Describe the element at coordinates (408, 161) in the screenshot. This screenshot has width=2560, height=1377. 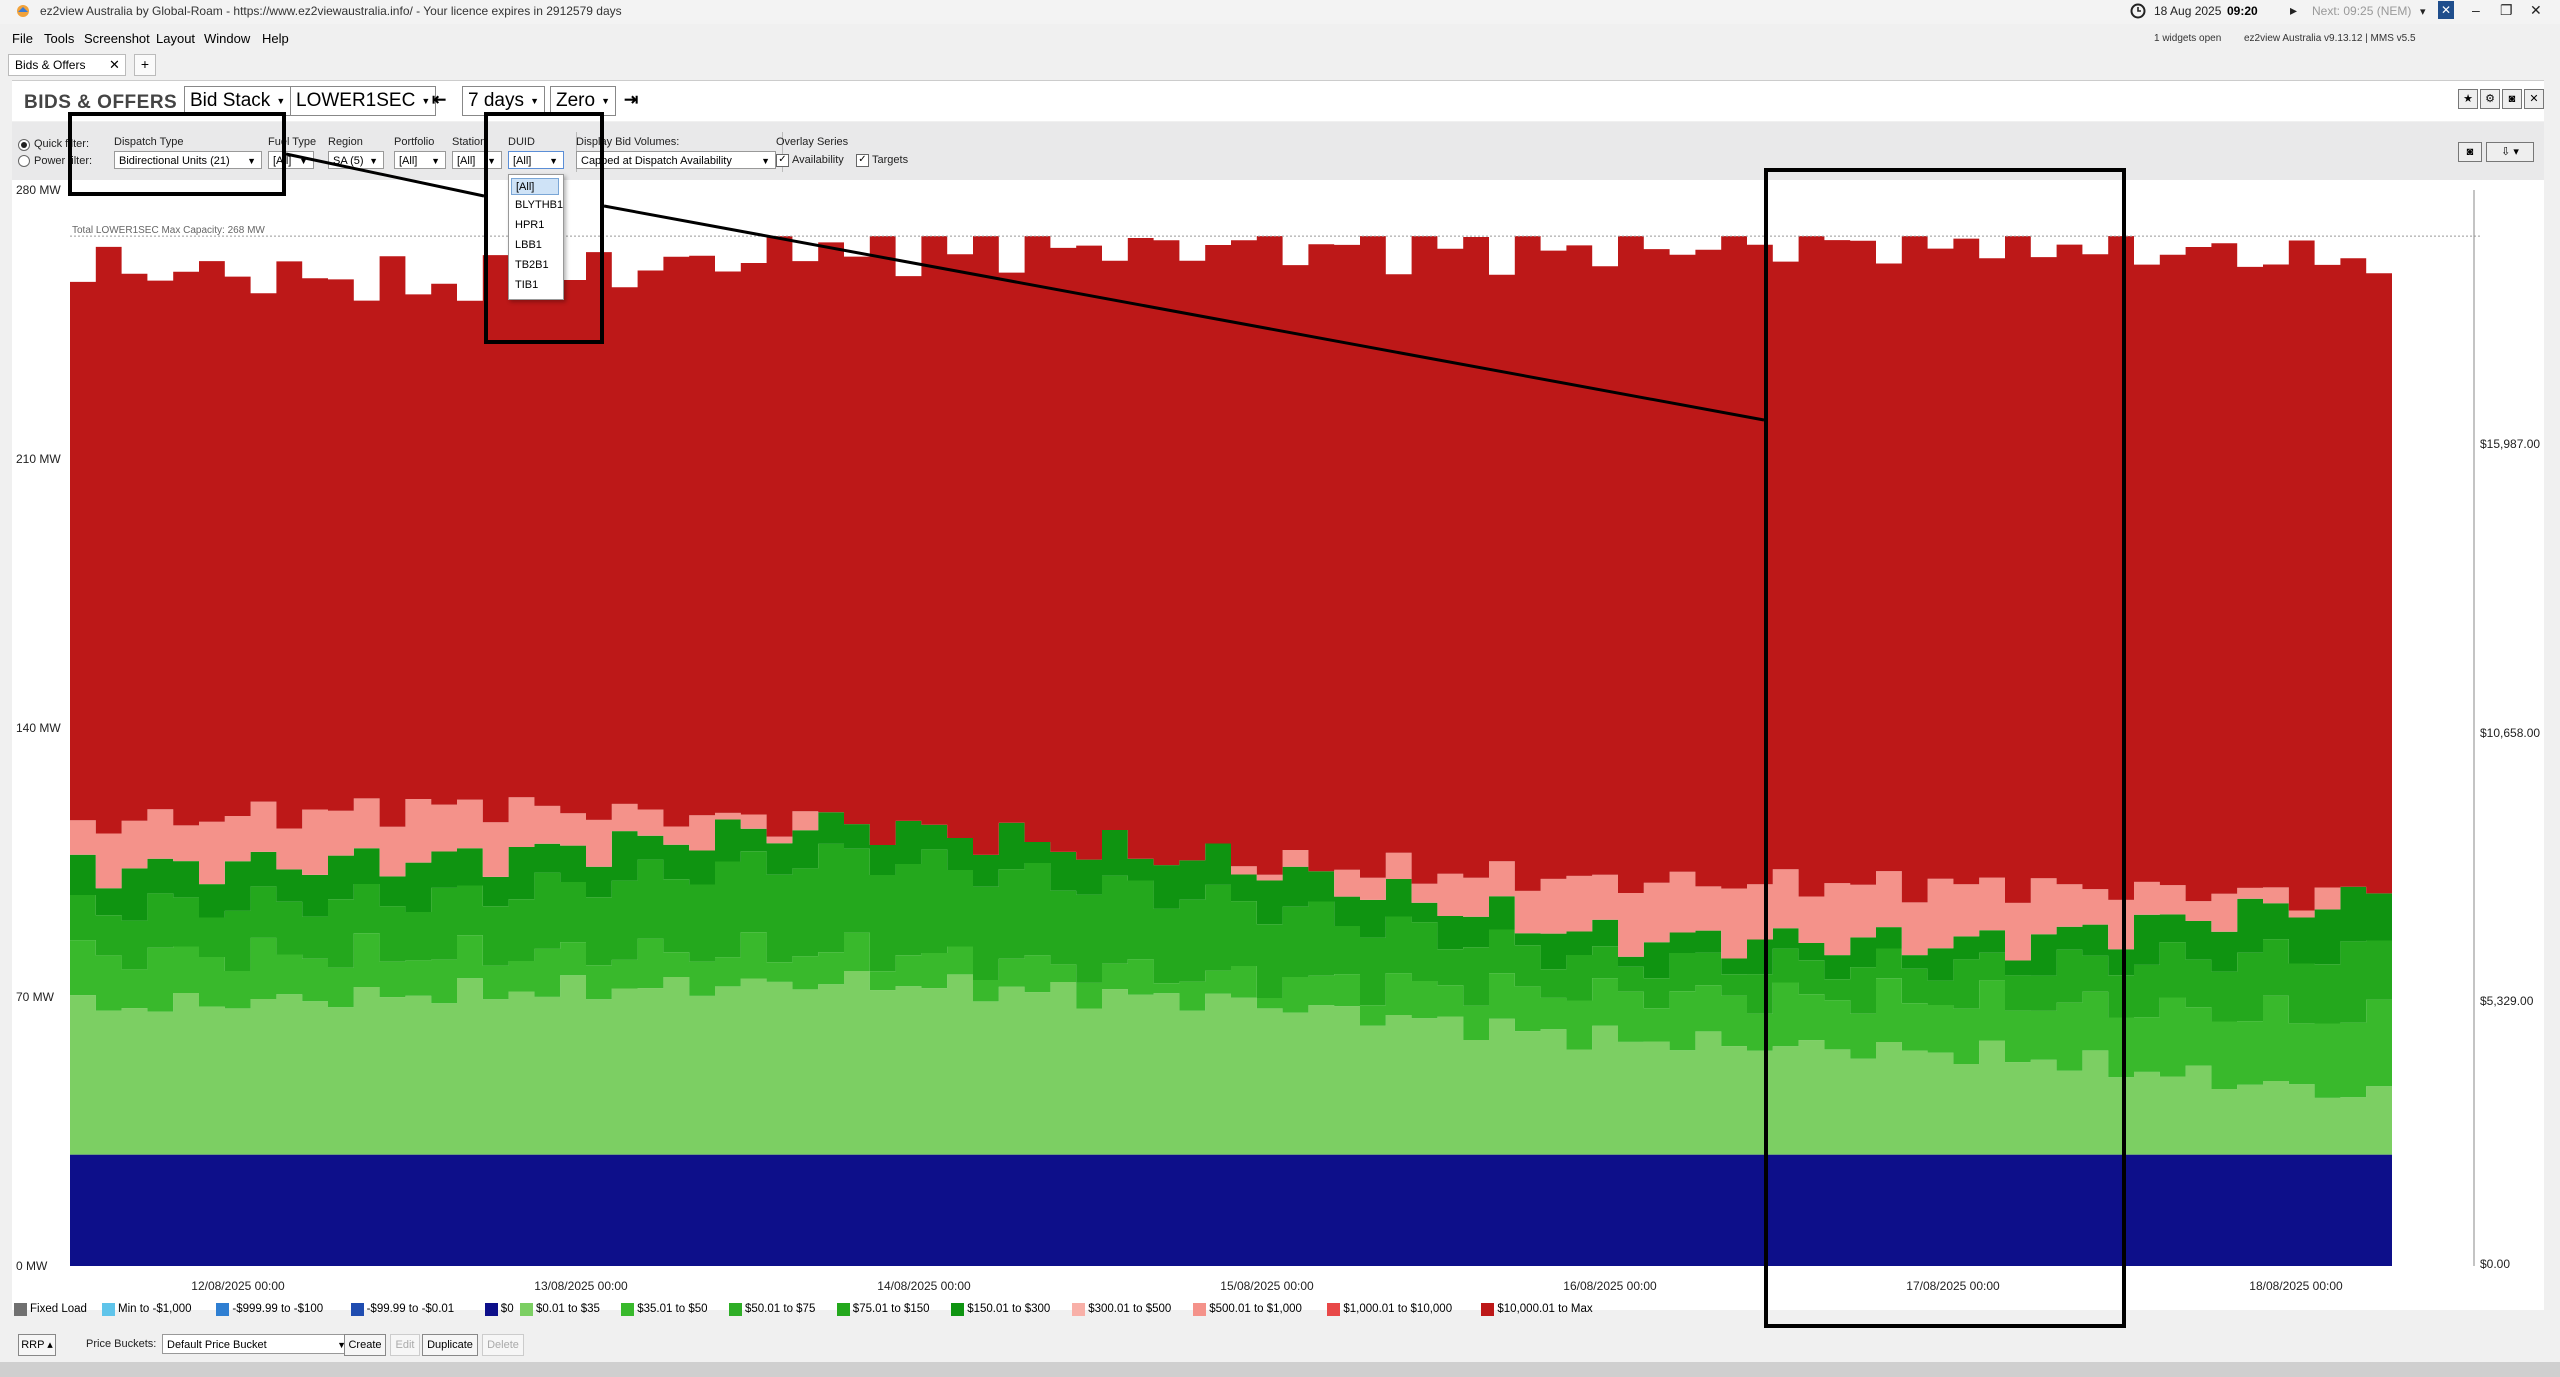
I see `portfolio-value: [All]` at that location.